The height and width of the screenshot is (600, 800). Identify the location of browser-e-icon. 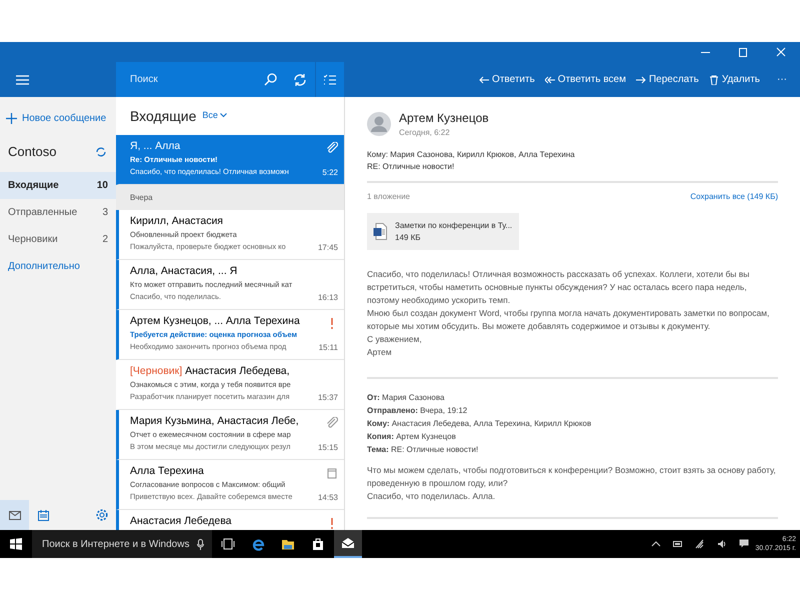
(258, 544).